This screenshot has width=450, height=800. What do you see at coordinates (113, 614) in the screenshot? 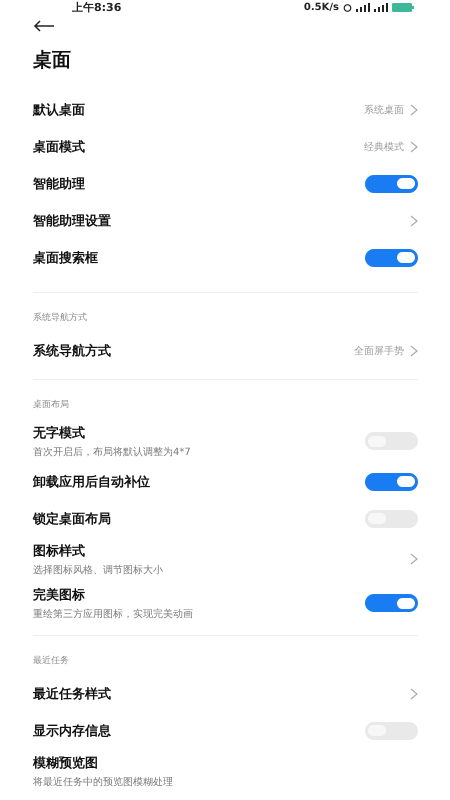
I see `setting-description: 重绘第三方应用图标，实现完美动画` at bounding box center [113, 614].